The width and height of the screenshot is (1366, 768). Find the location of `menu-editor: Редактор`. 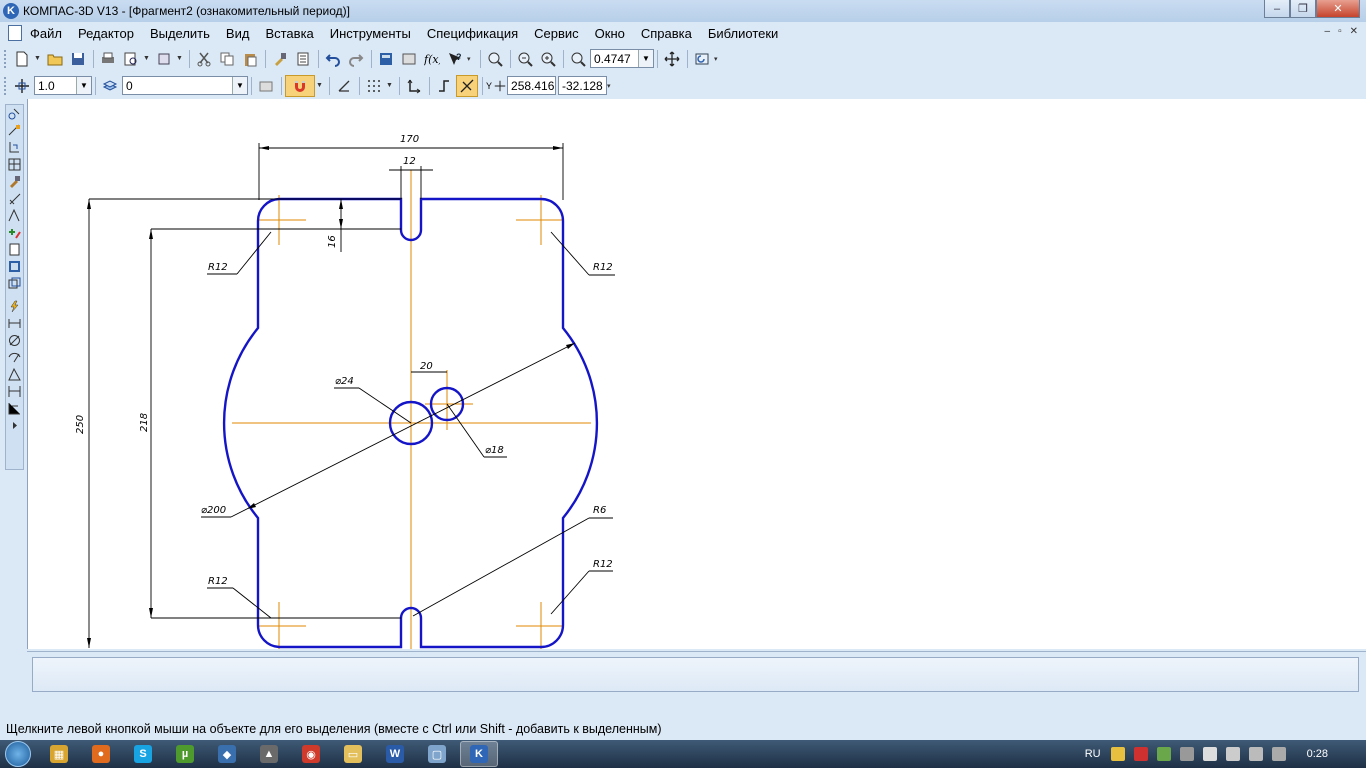

menu-editor: Редактор is located at coordinates (106, 33).